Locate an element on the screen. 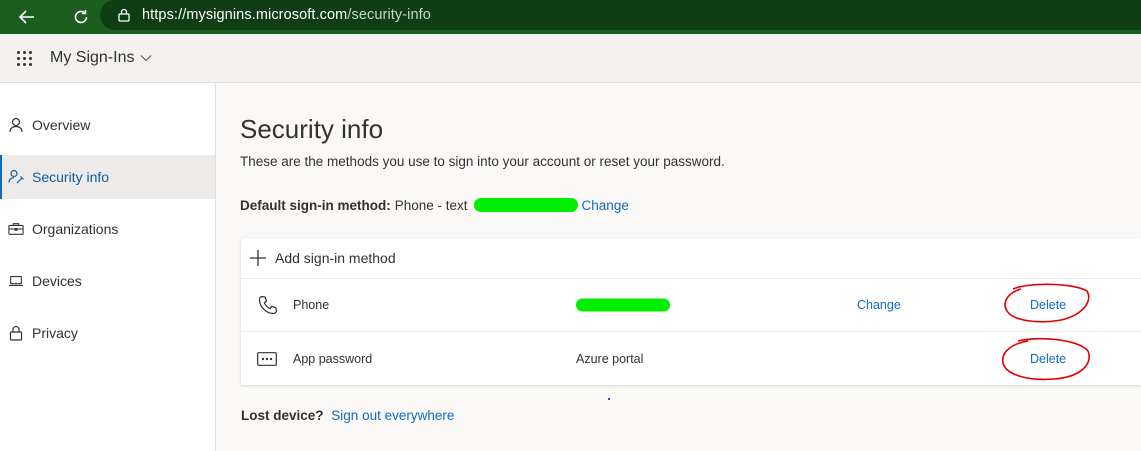  app-title: My Sign-Ins is located at coordinates (92, 58).